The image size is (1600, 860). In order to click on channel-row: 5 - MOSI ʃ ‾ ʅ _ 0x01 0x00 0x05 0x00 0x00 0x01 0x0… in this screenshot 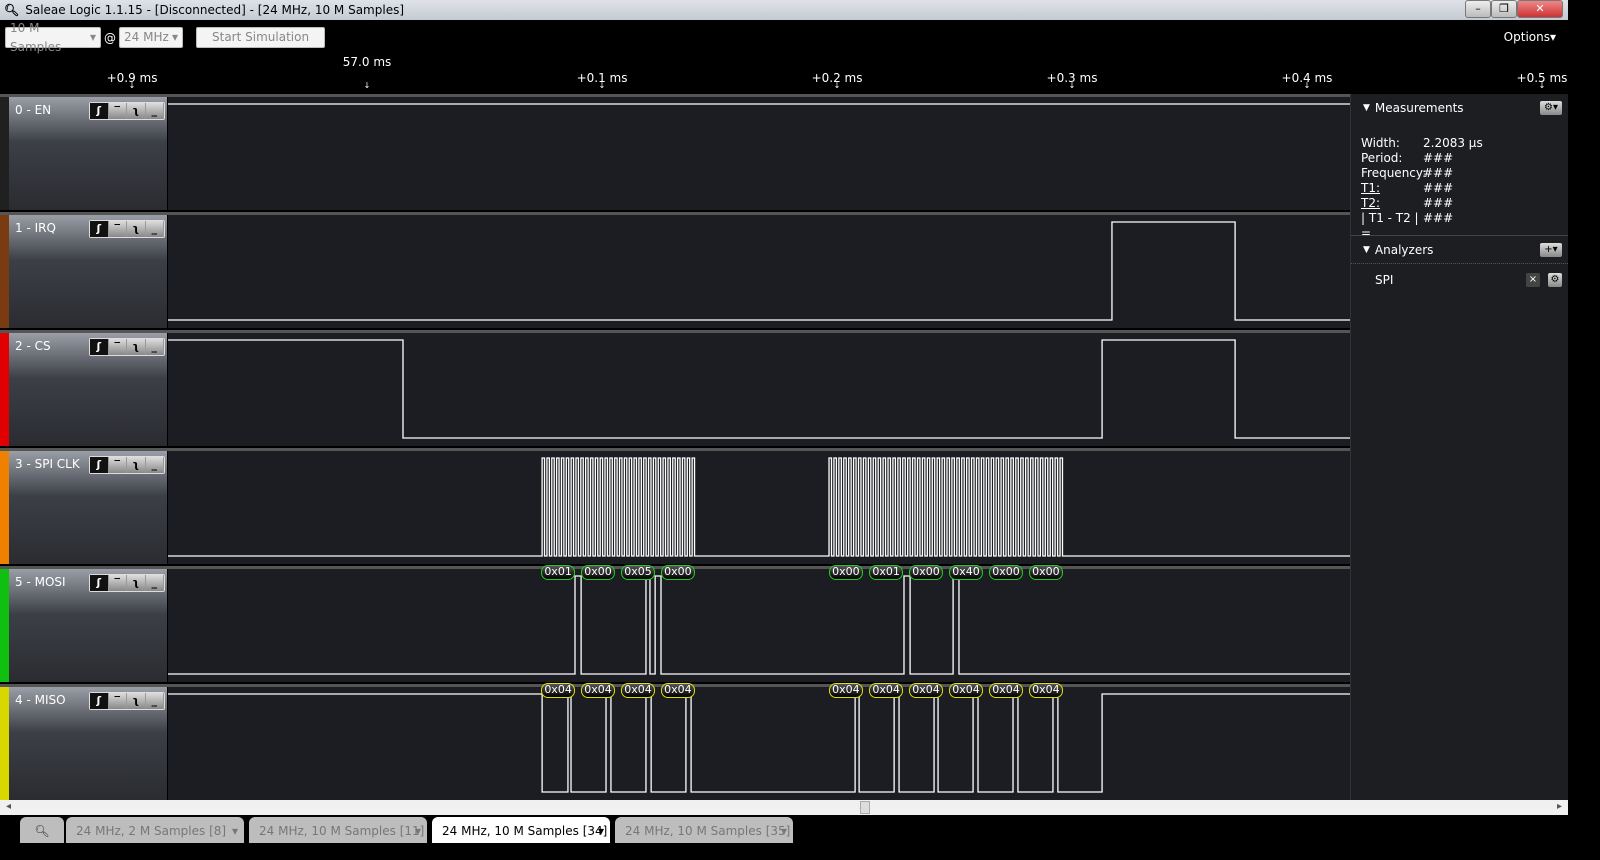, I will do `click(675, 623)`.